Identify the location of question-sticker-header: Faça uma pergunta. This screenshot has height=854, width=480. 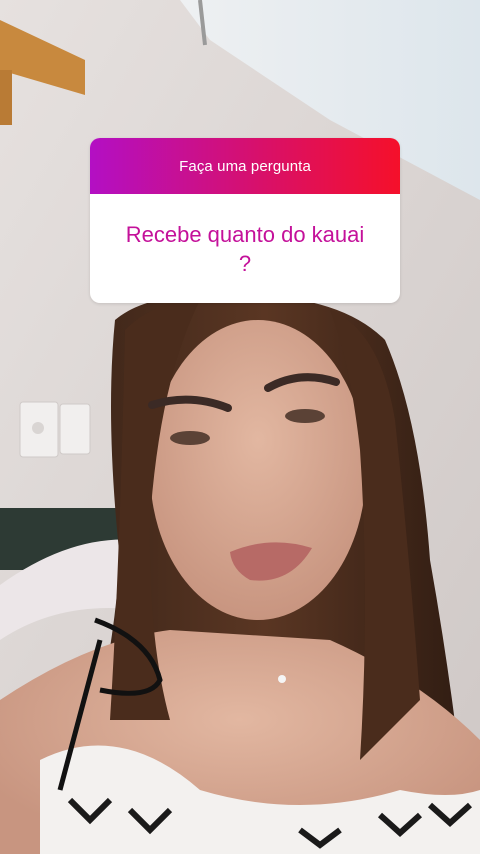
(245, 166).